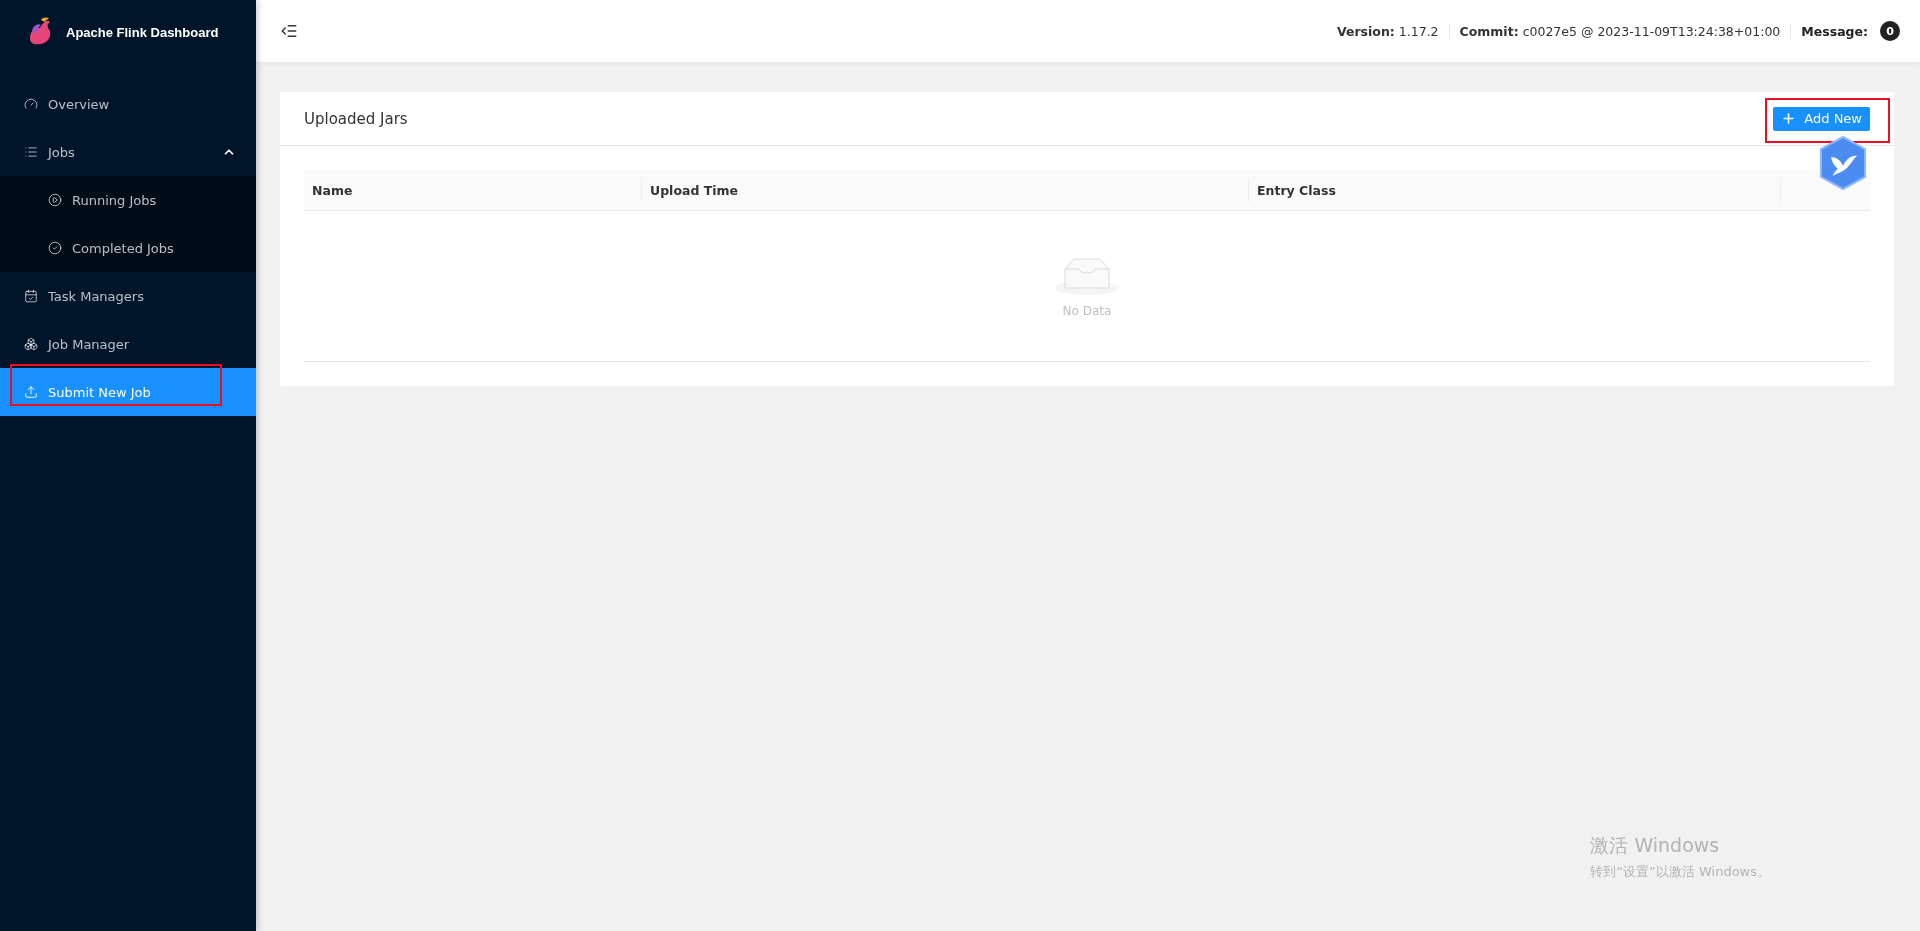  Describe the element at coordinates (1655, 845) in the screenshot. I see `activation-title: 激活 Windows` at that location.